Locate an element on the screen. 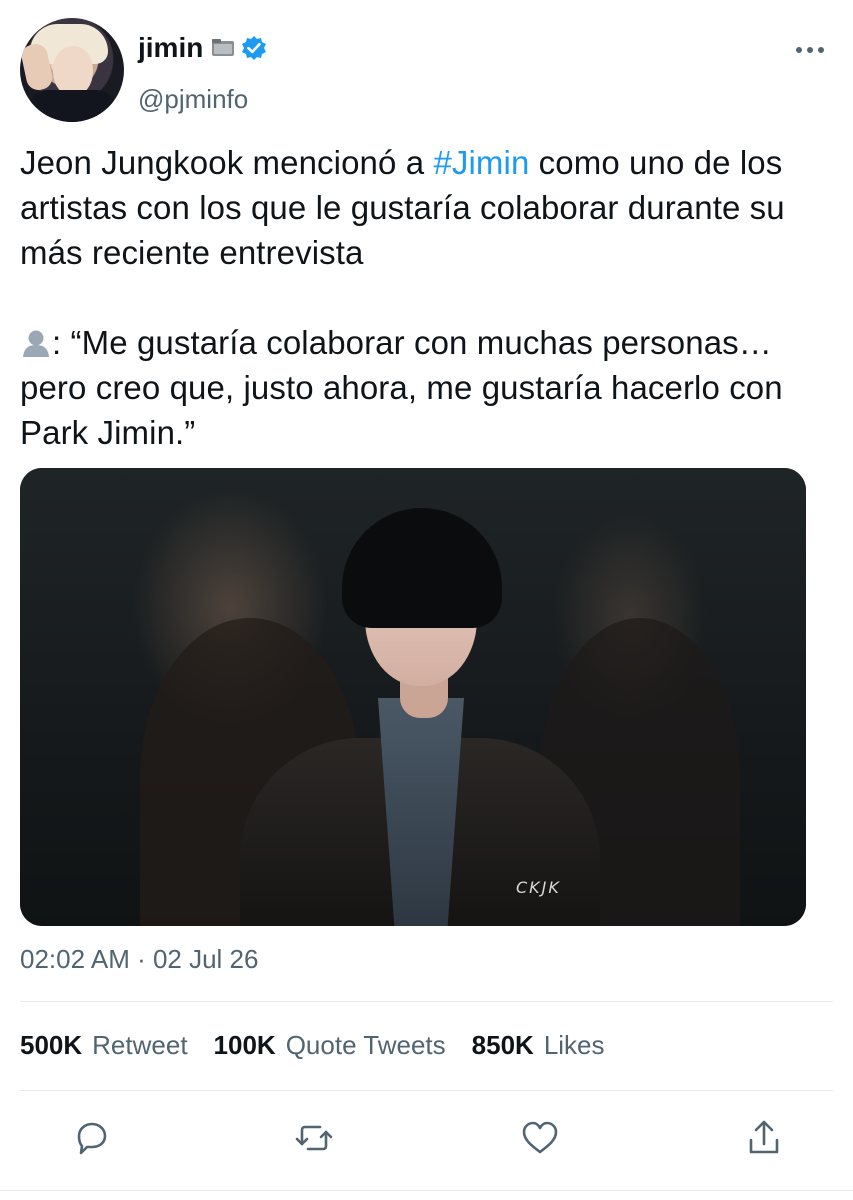 This screenshot has height=1200, width=853. quotes-count: 100K is located at coordinates (244, 1045).